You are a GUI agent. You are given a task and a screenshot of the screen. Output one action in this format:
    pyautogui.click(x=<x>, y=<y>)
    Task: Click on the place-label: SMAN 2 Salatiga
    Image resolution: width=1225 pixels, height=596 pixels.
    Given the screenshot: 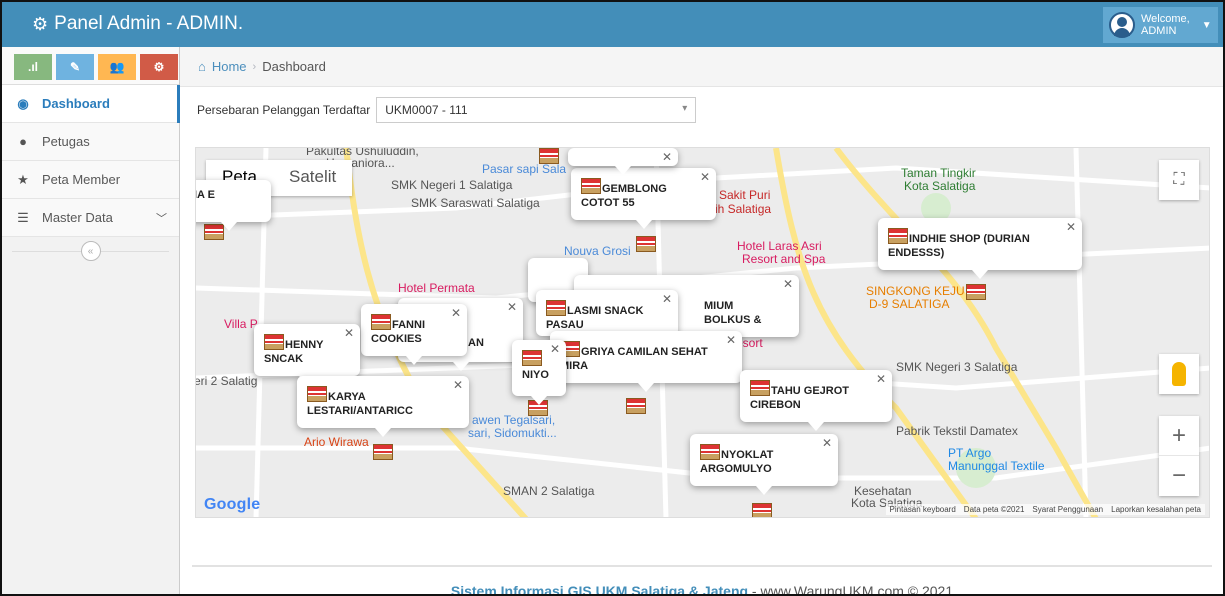 What is the action you would take?
    pyautogui.click(x=549, y=491)
    